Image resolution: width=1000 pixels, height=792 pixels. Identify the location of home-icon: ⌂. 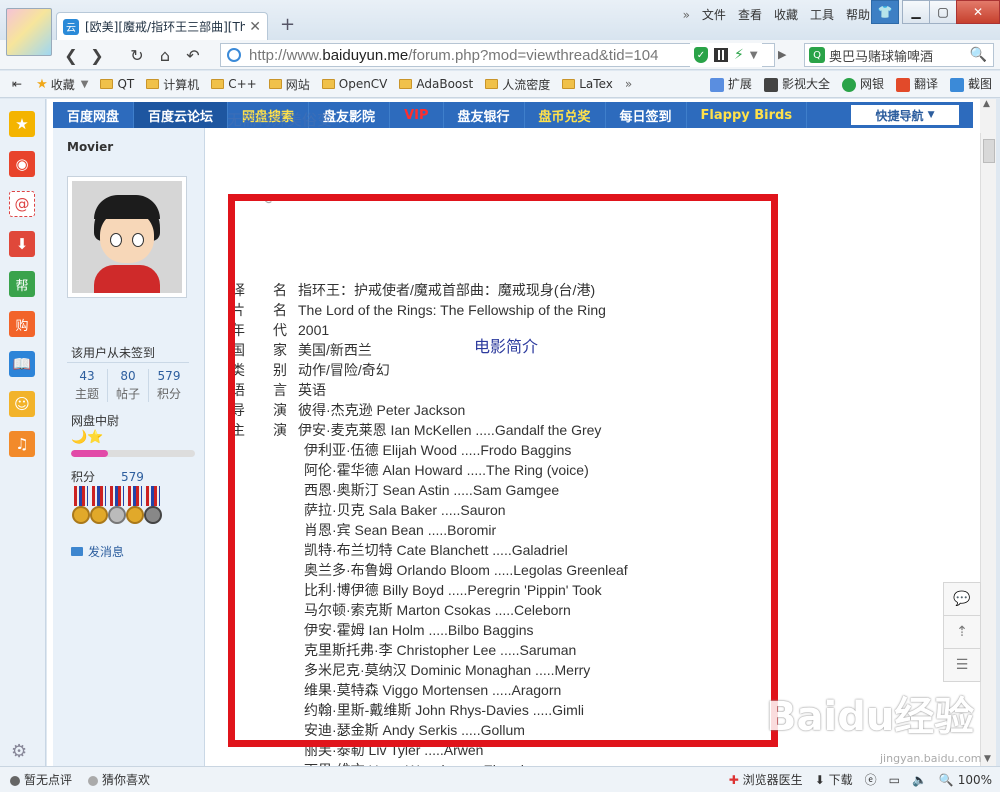
(165, 55).